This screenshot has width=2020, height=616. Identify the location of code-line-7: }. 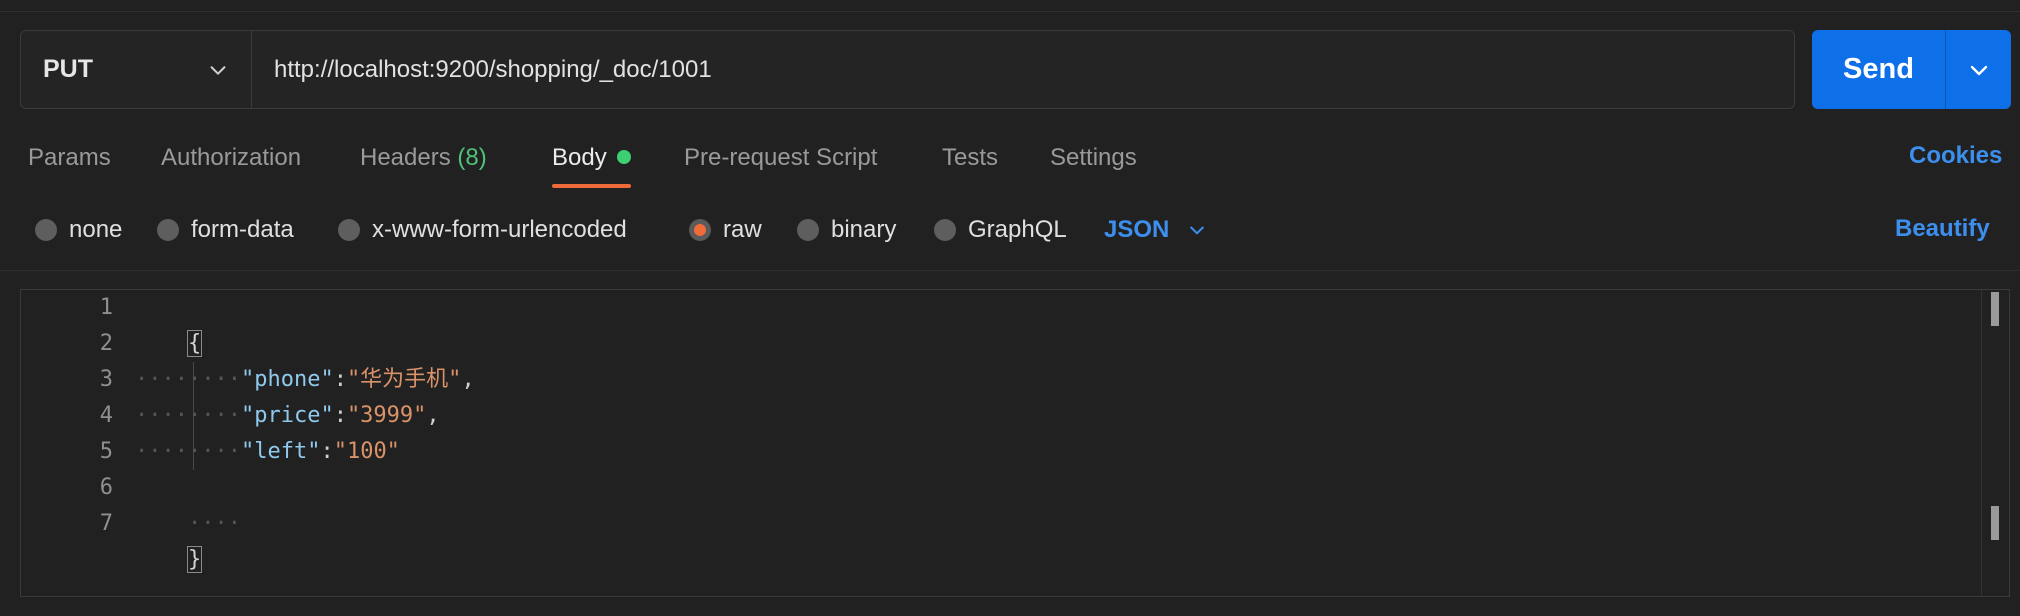
(169, 539).